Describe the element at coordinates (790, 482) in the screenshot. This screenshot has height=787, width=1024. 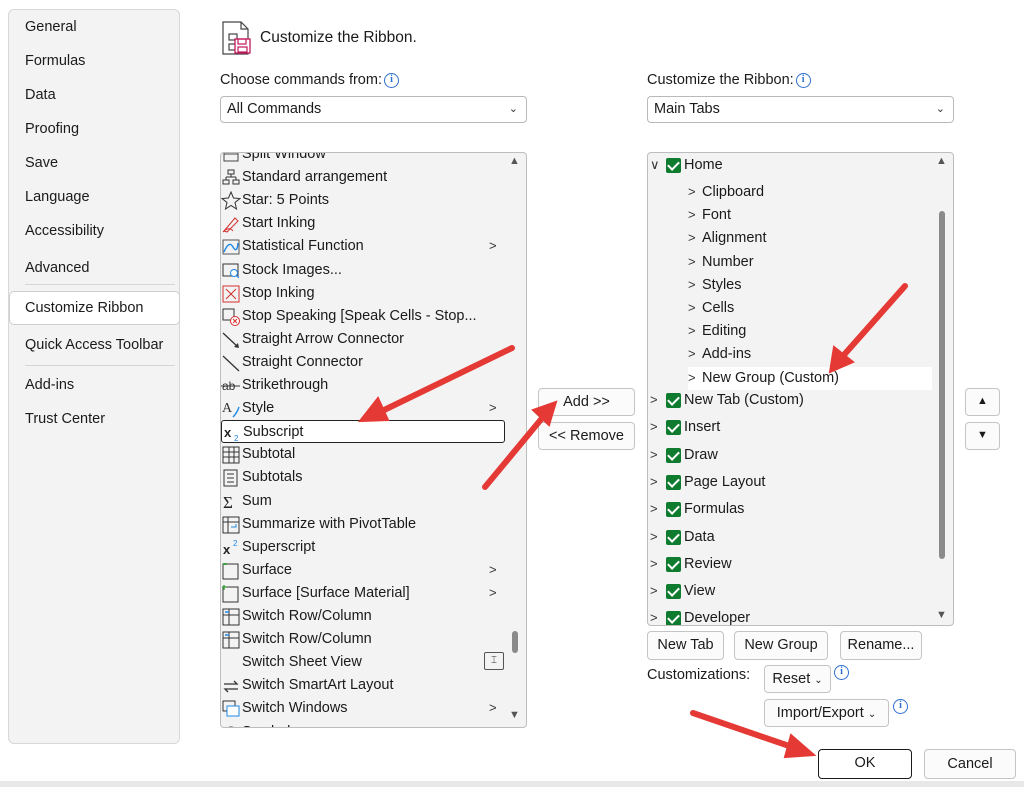
I see `ribbon-tab-item: > Page Layout` at that location.